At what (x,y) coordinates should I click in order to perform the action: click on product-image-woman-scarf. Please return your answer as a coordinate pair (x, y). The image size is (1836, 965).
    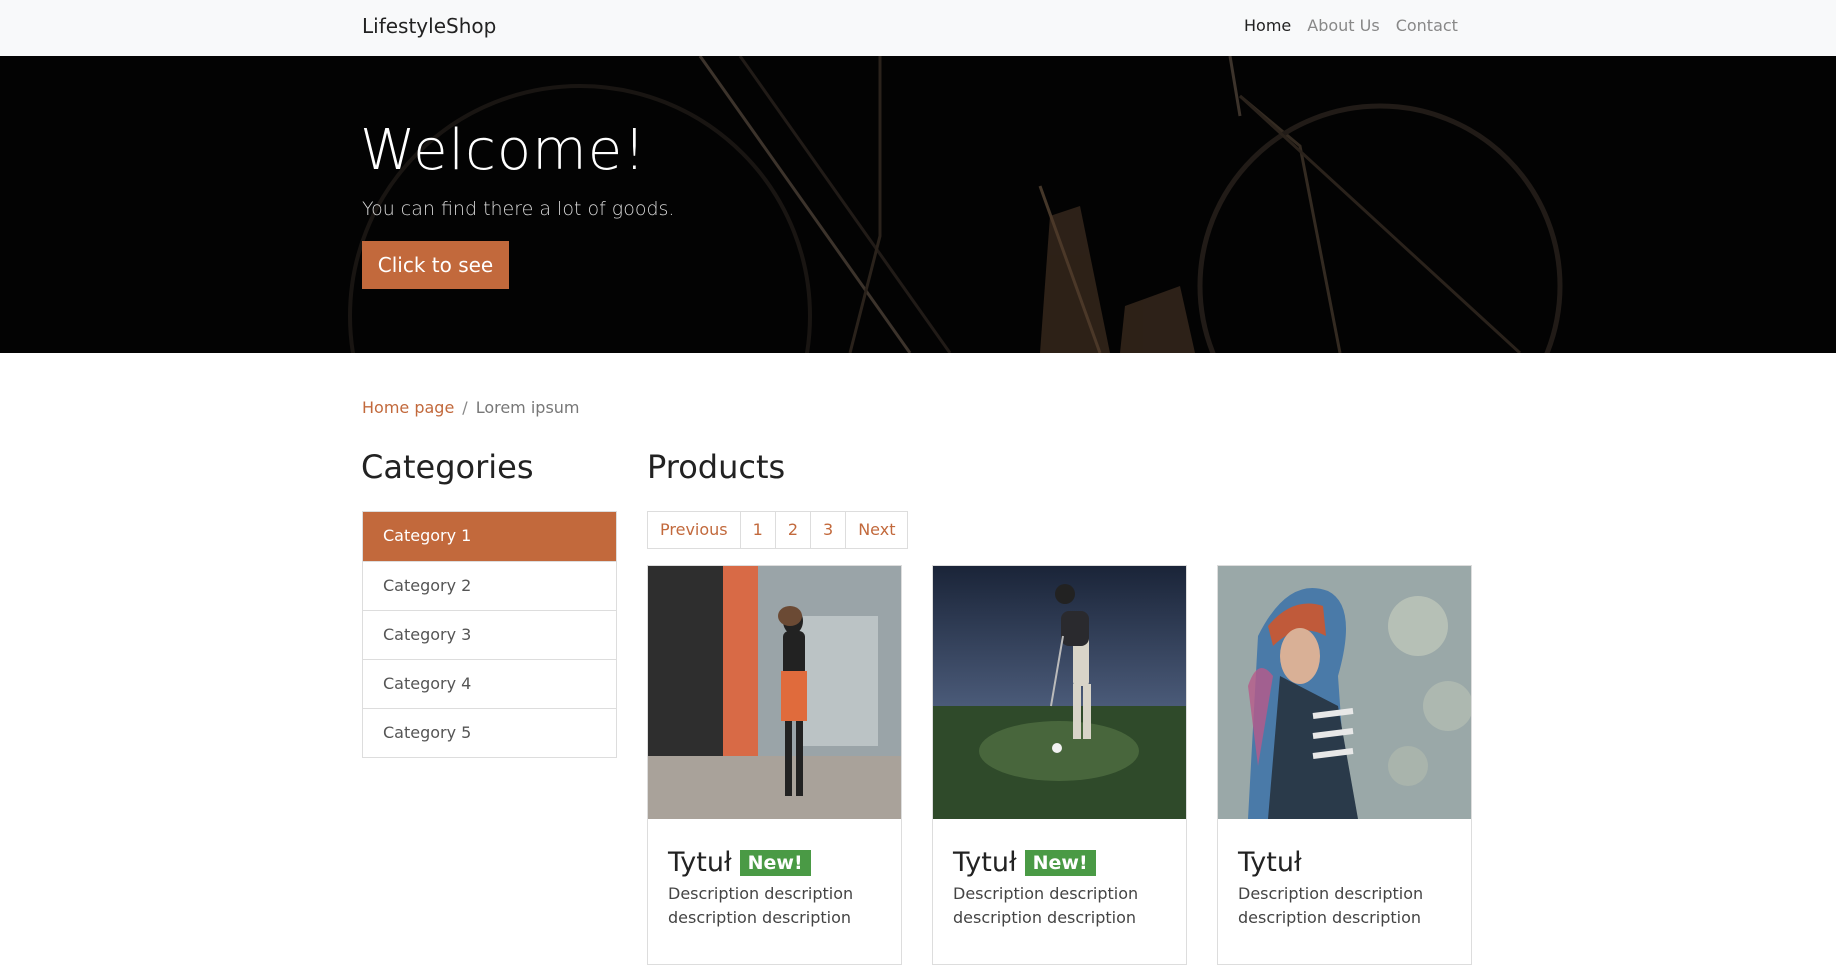
    Looking at the image, I should click on (1344, 692).